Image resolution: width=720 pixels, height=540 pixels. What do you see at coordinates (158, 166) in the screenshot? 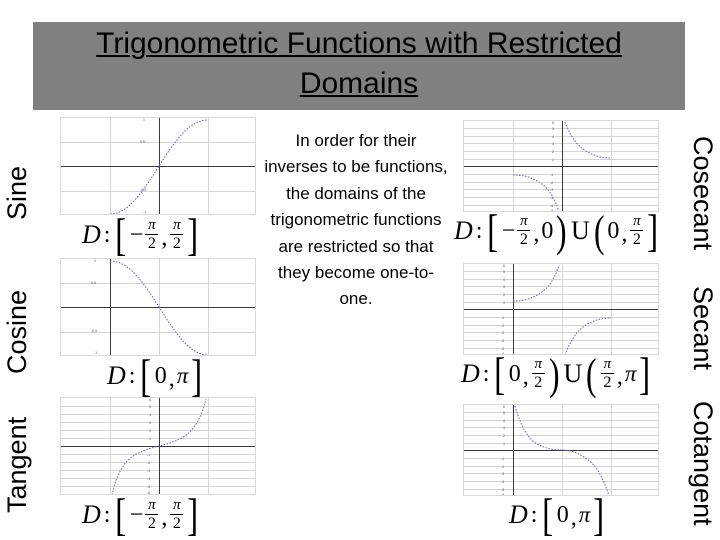
I see `plot-sine: 1 0.5 -0.5 -1` at bounding box center [158, 166].